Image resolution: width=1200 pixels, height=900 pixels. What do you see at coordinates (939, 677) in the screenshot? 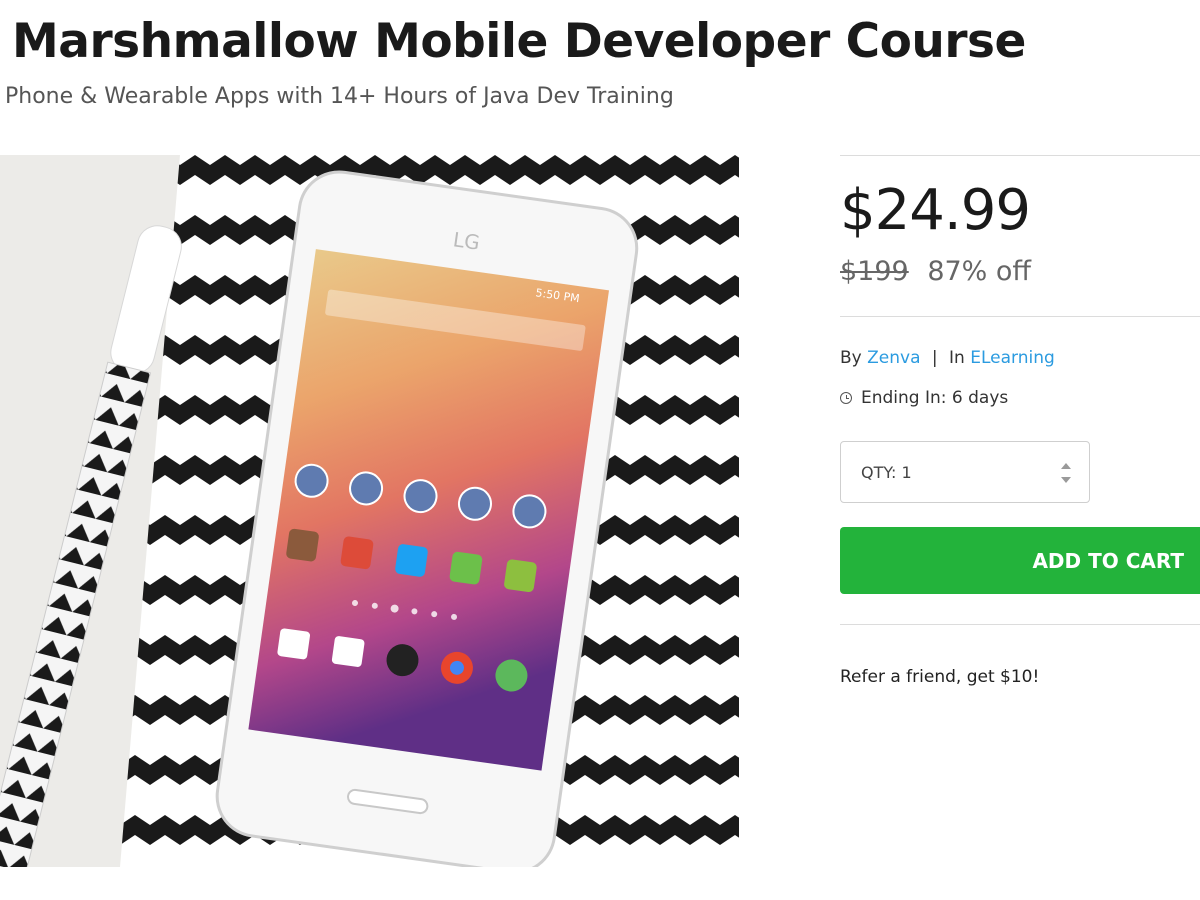
I see `referral-text: Refer a friend, get $10!` at bounding box center [939, 677].